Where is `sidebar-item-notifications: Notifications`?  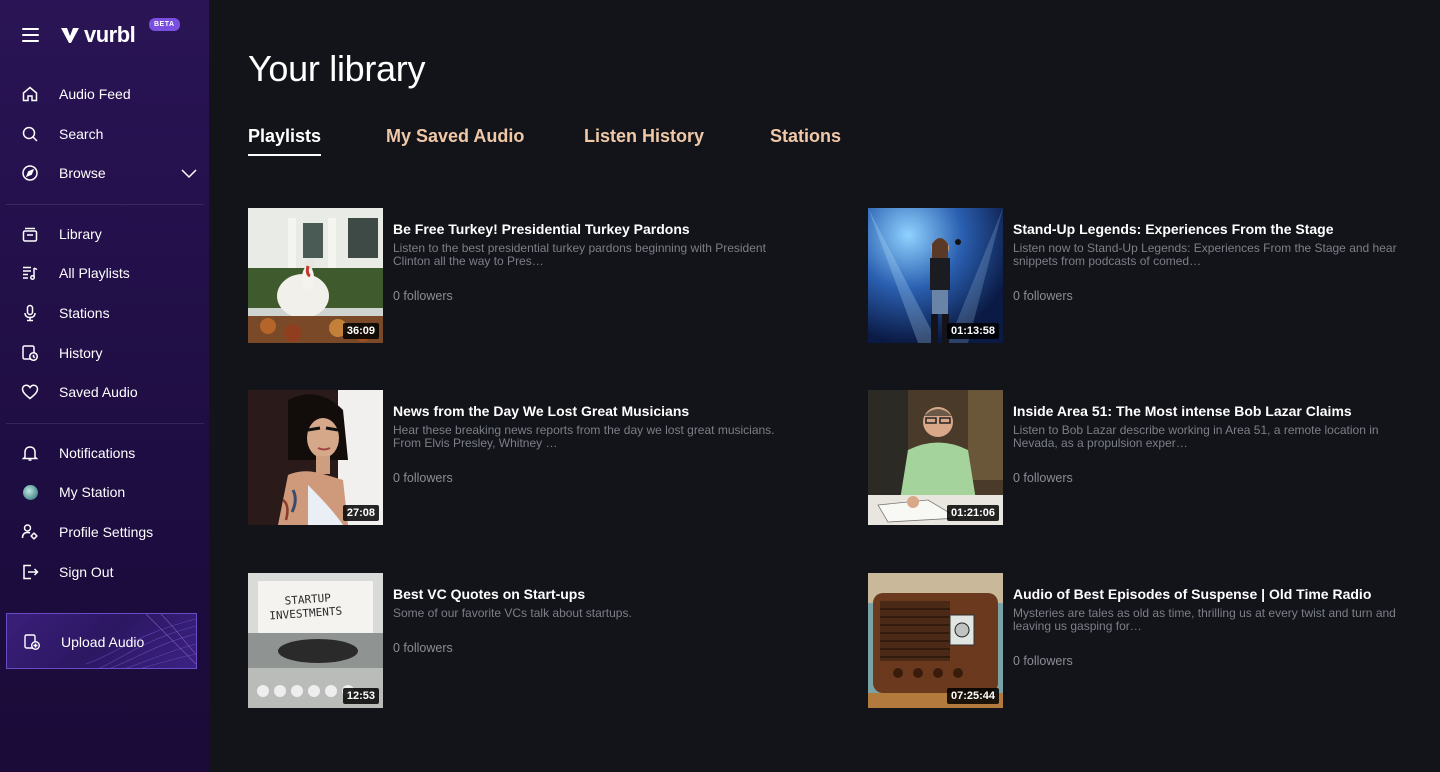
sidebar-item-notifications: Notifications is located at coordinates (104, 453).